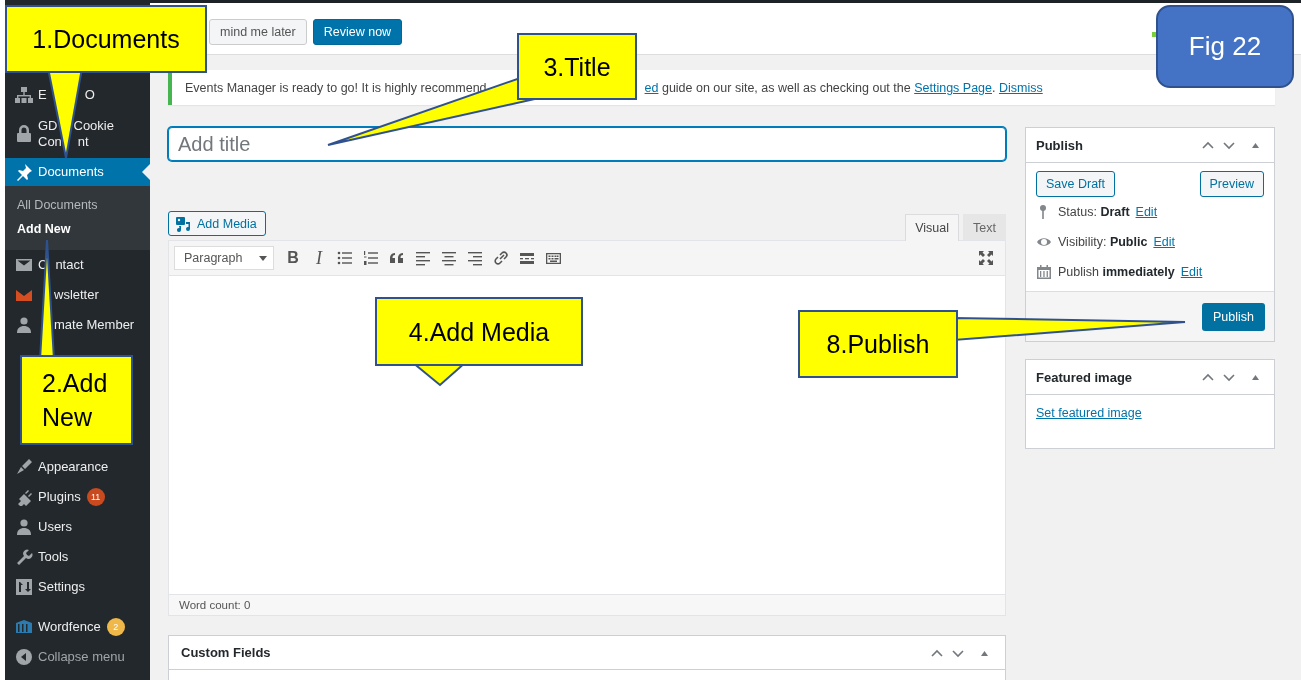 Image resolution: width=1301 pixels, height=680 pixels. Describe the element at coordinates (371, 258) in the screenshot. I see `numbered-list-icon` at that location.